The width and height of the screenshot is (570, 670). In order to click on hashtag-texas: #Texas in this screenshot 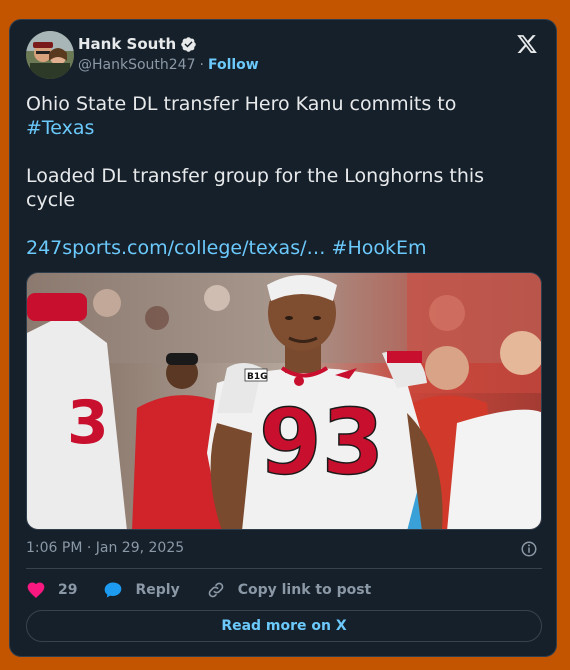, I will do `click(60, 128)`.